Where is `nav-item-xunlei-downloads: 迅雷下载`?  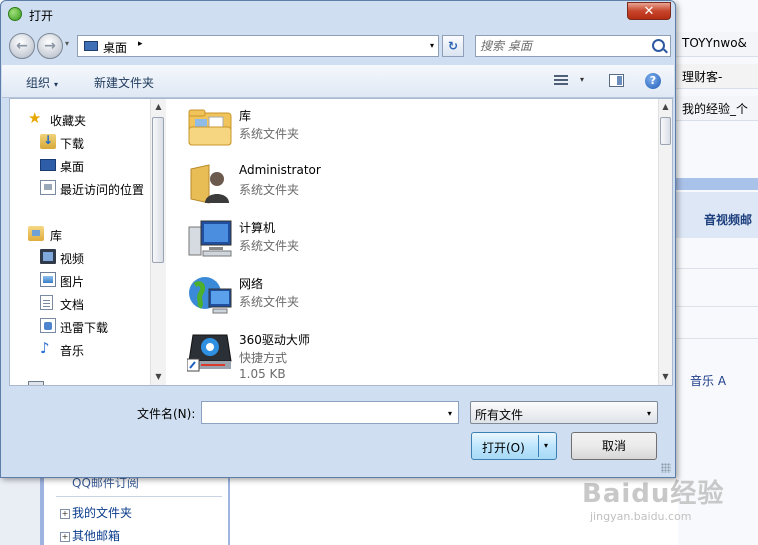 nav-item-xunlei-downloads: 迅雷下载 is located at coordinates (80, 326).